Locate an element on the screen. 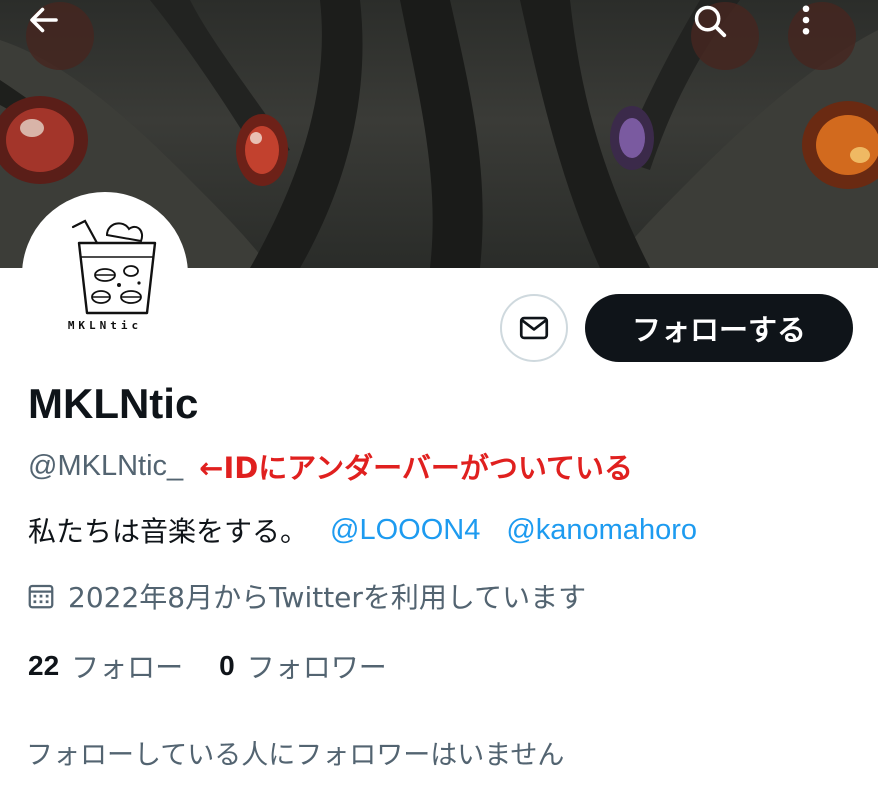 The width and height of the screenshot is (878, 798). handle: @MKLNtic_ is located at coordinates (106, 465).